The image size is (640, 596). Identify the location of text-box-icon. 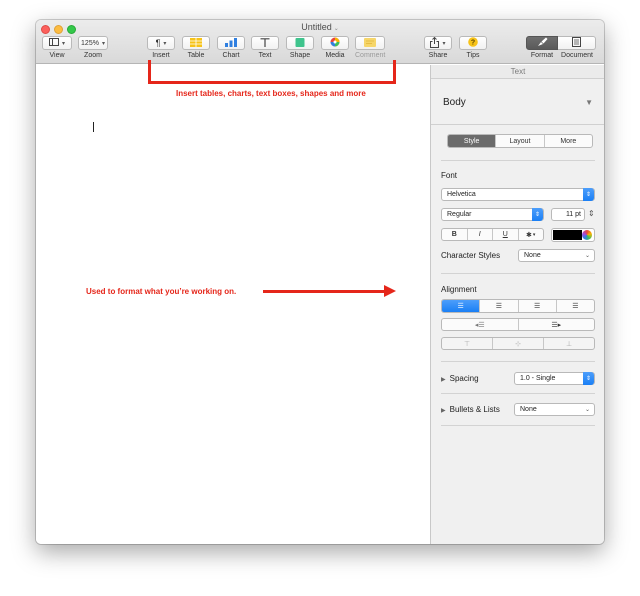
(265, 43).